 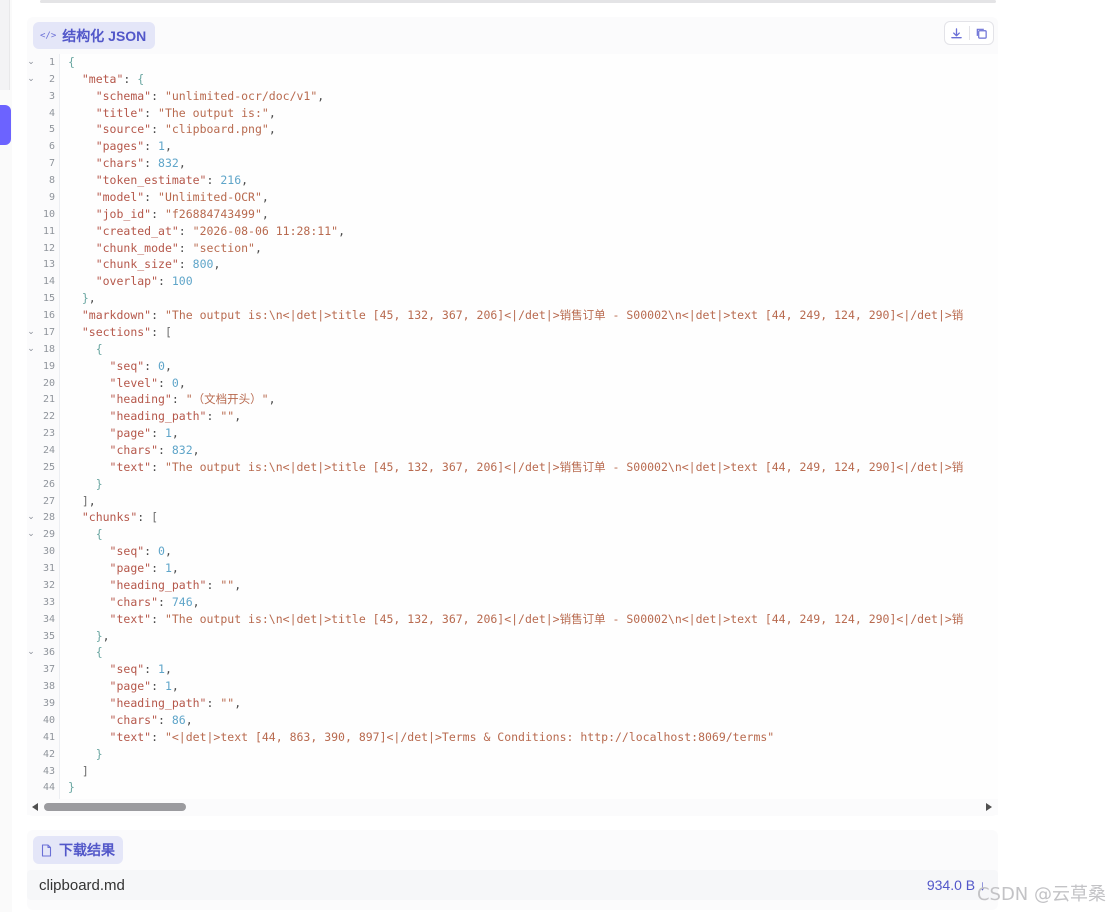 What do you see at coordinates (168, 214) in the screenshot?
I see `code-text: "job_id": "f26884743499",` at bounding box center [168, 214].